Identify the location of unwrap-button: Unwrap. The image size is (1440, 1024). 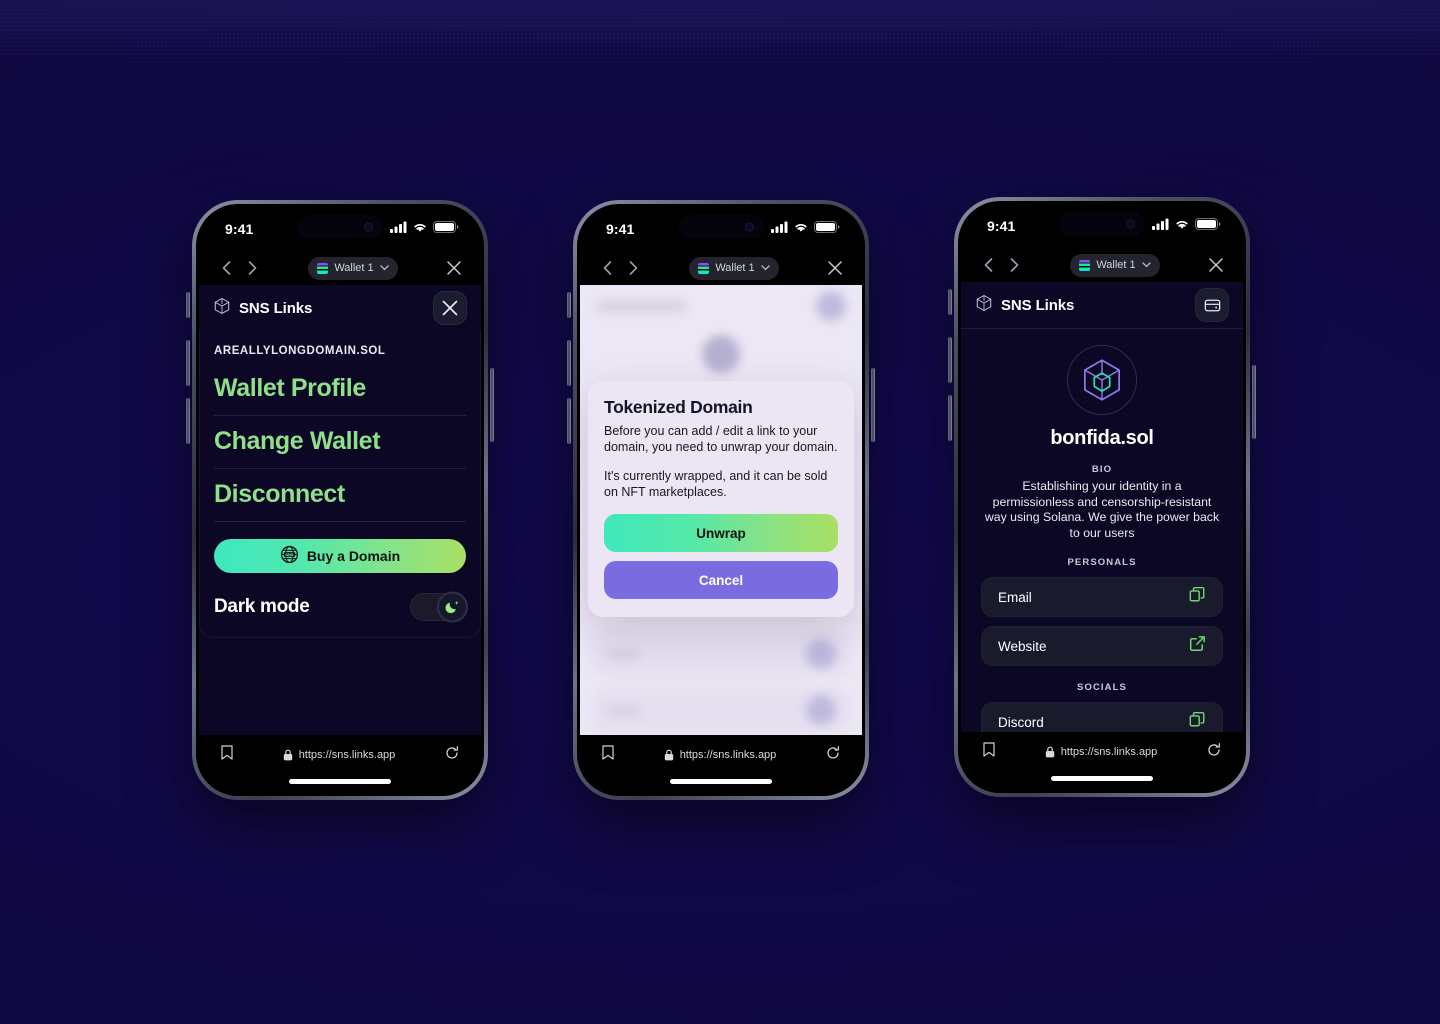
(721, 533).